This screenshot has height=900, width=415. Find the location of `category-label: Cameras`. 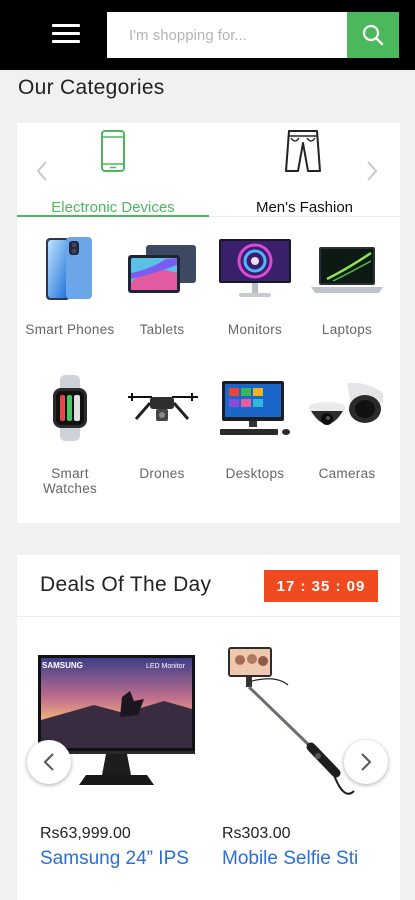

category-label: Cameras is located at coordinates (347, 473).